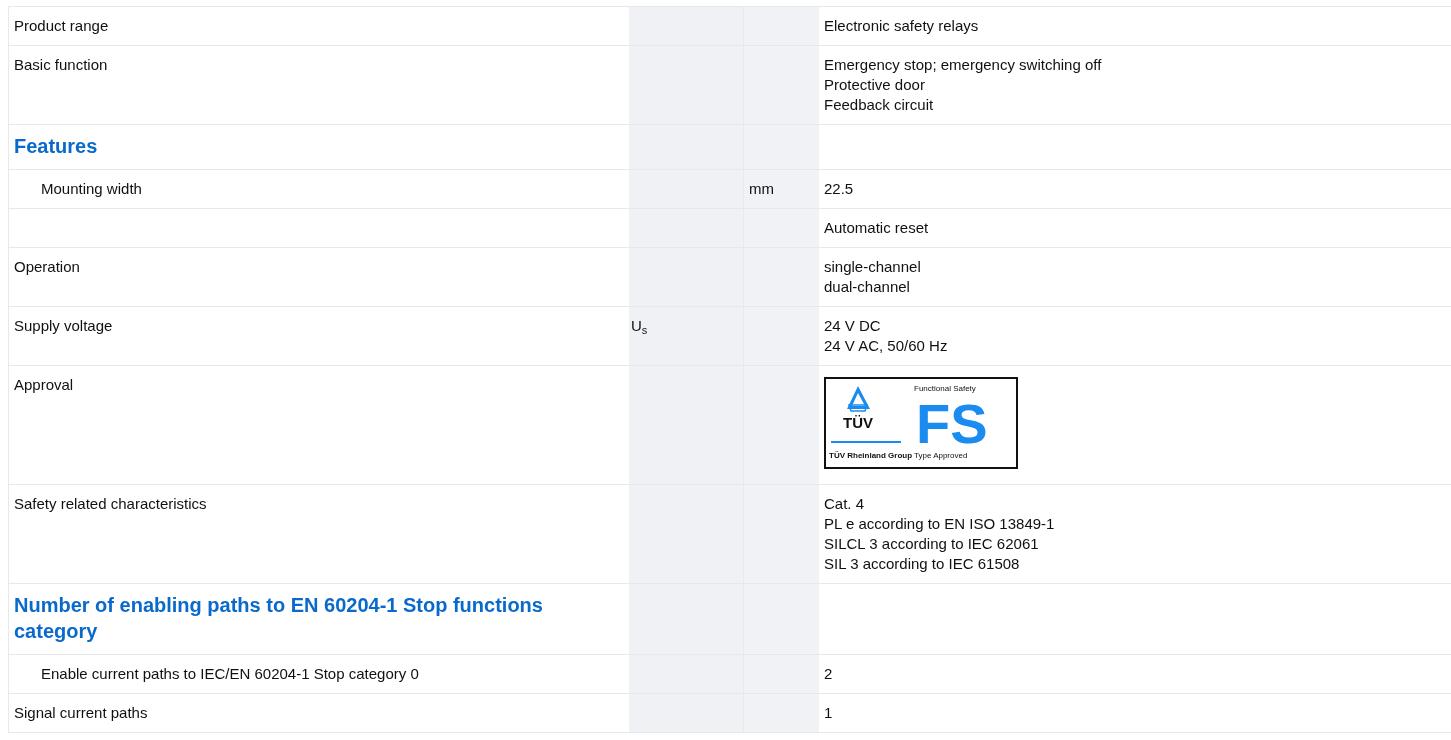 The width and height of the screenshot is (1451, 740). What do you see at coordinates (56, 146) in the screenshot?
I see `section-heading: Features` at bounding box center [56, 146].